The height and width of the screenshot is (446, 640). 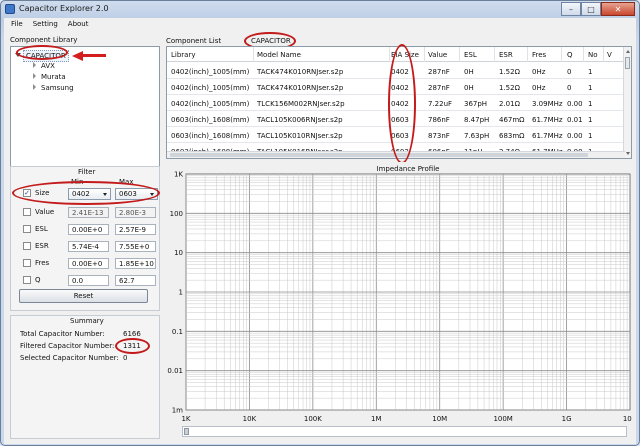 What do you see at coordinates (88, 263) in the screenshot?
I see `fres-min-input: 0.00E+0` at bounding box center [88, 263].